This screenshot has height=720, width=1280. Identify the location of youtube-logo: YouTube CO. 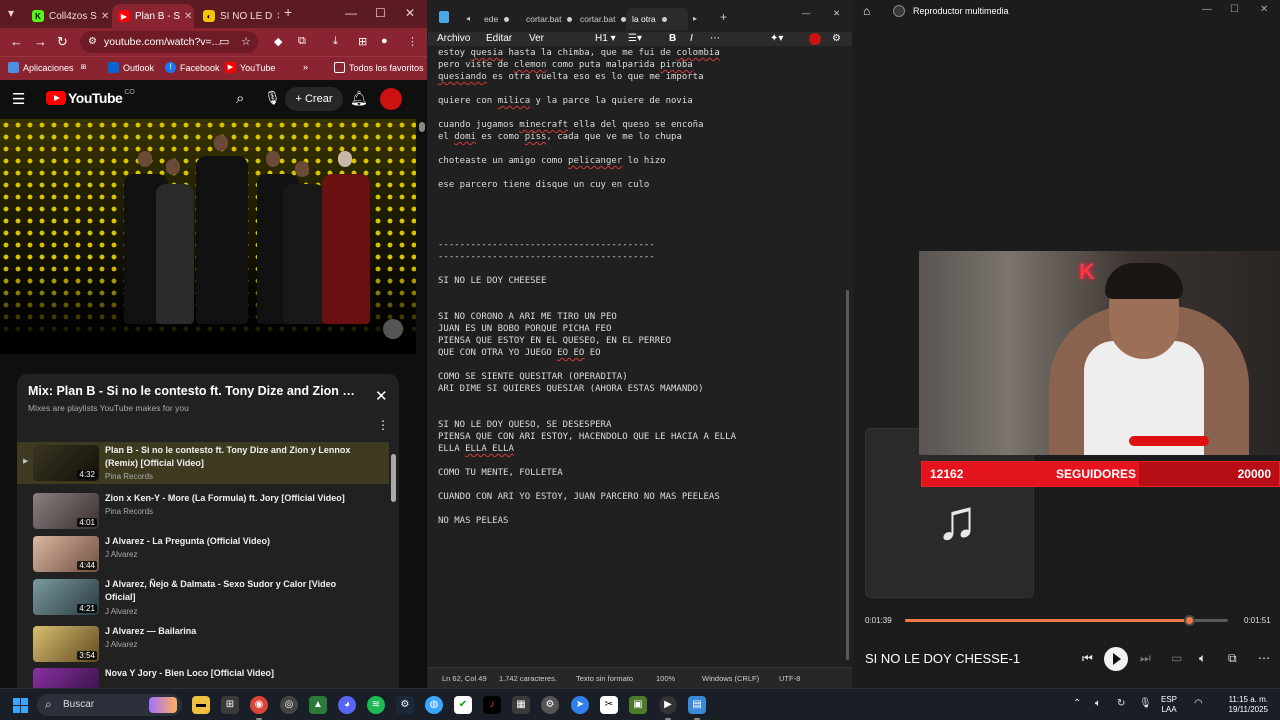
(90, 97).